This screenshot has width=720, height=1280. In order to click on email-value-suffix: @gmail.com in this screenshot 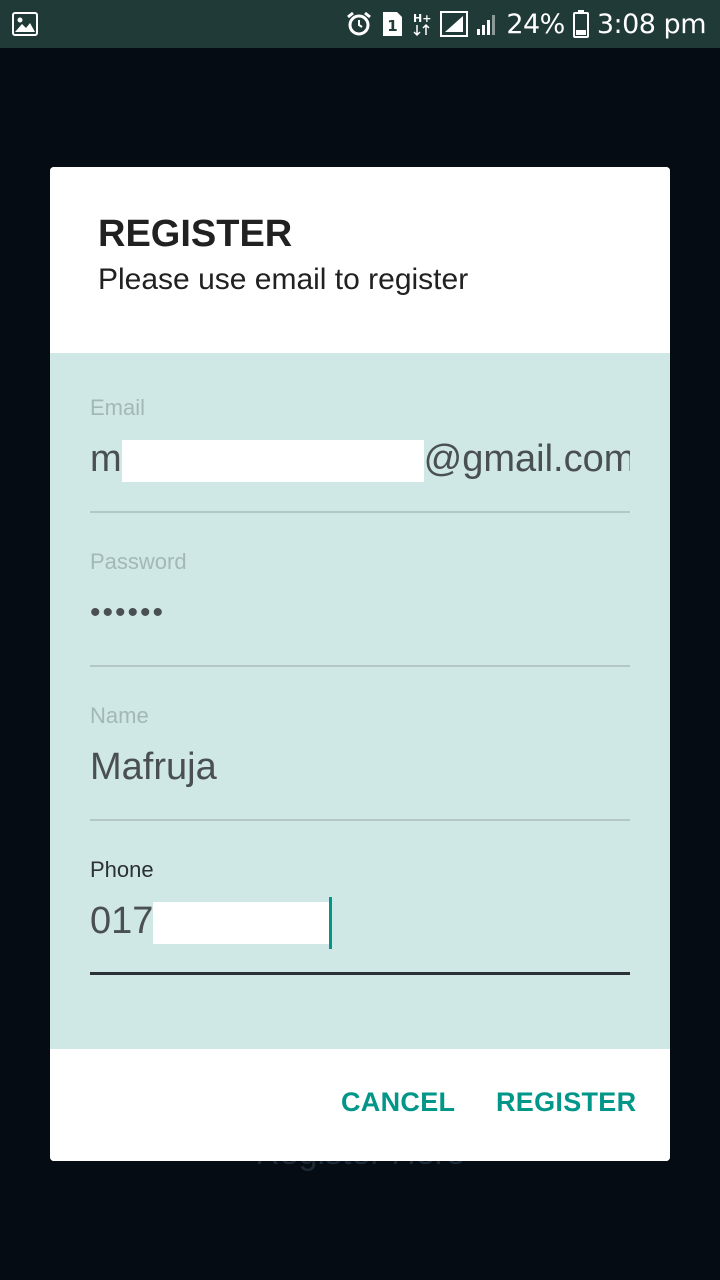, I will do `click(526, 459)`.